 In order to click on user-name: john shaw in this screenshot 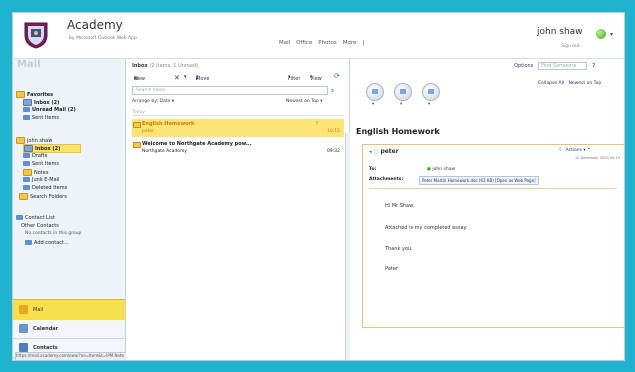, I will do `click(560, 32)`.